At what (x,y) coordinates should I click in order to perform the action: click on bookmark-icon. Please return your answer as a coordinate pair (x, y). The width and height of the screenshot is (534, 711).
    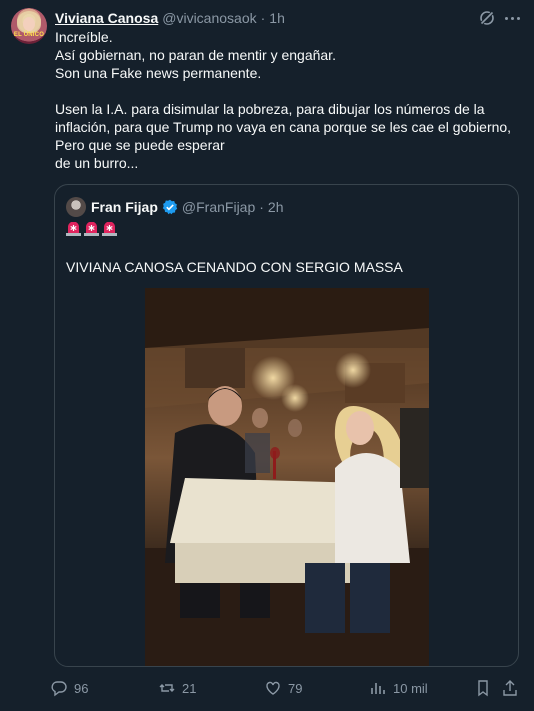
    Looking at the image, I should click on (483, 688).